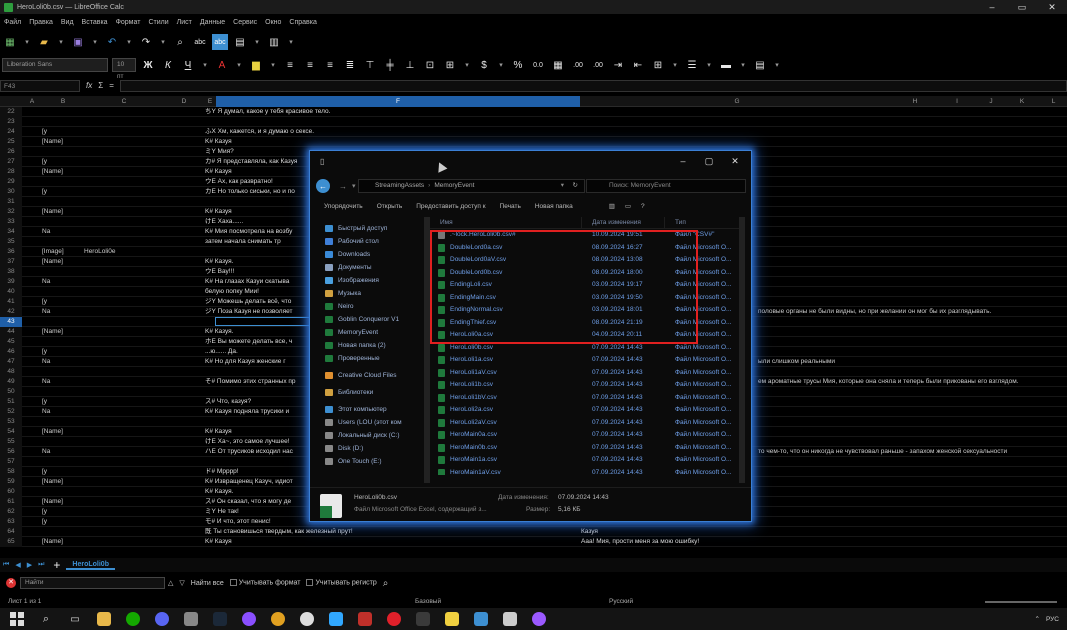 This screenshot has height=630, width=1067. What do you see at coordinates (210, 101) in the screenshot?
I see `column-header: E` at bounding box center [210, 101].